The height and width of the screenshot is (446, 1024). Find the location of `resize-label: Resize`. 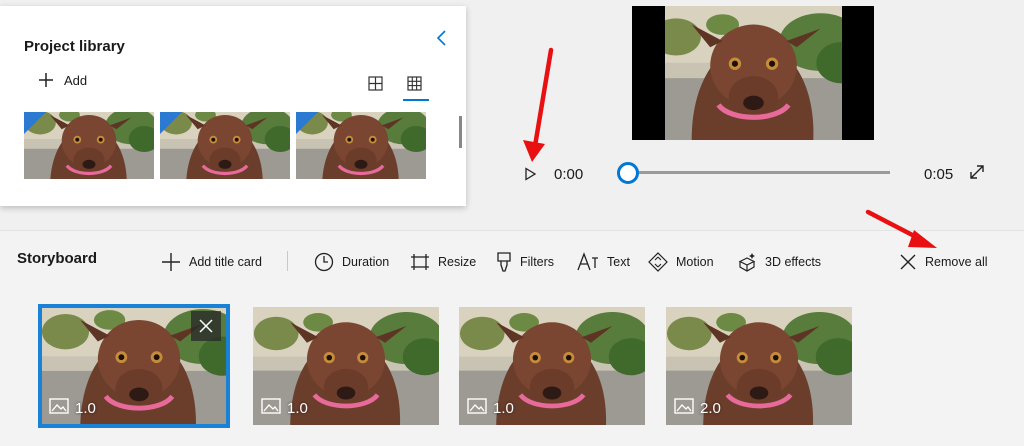

resize-label: Resize is located at coordinates (457, 262).